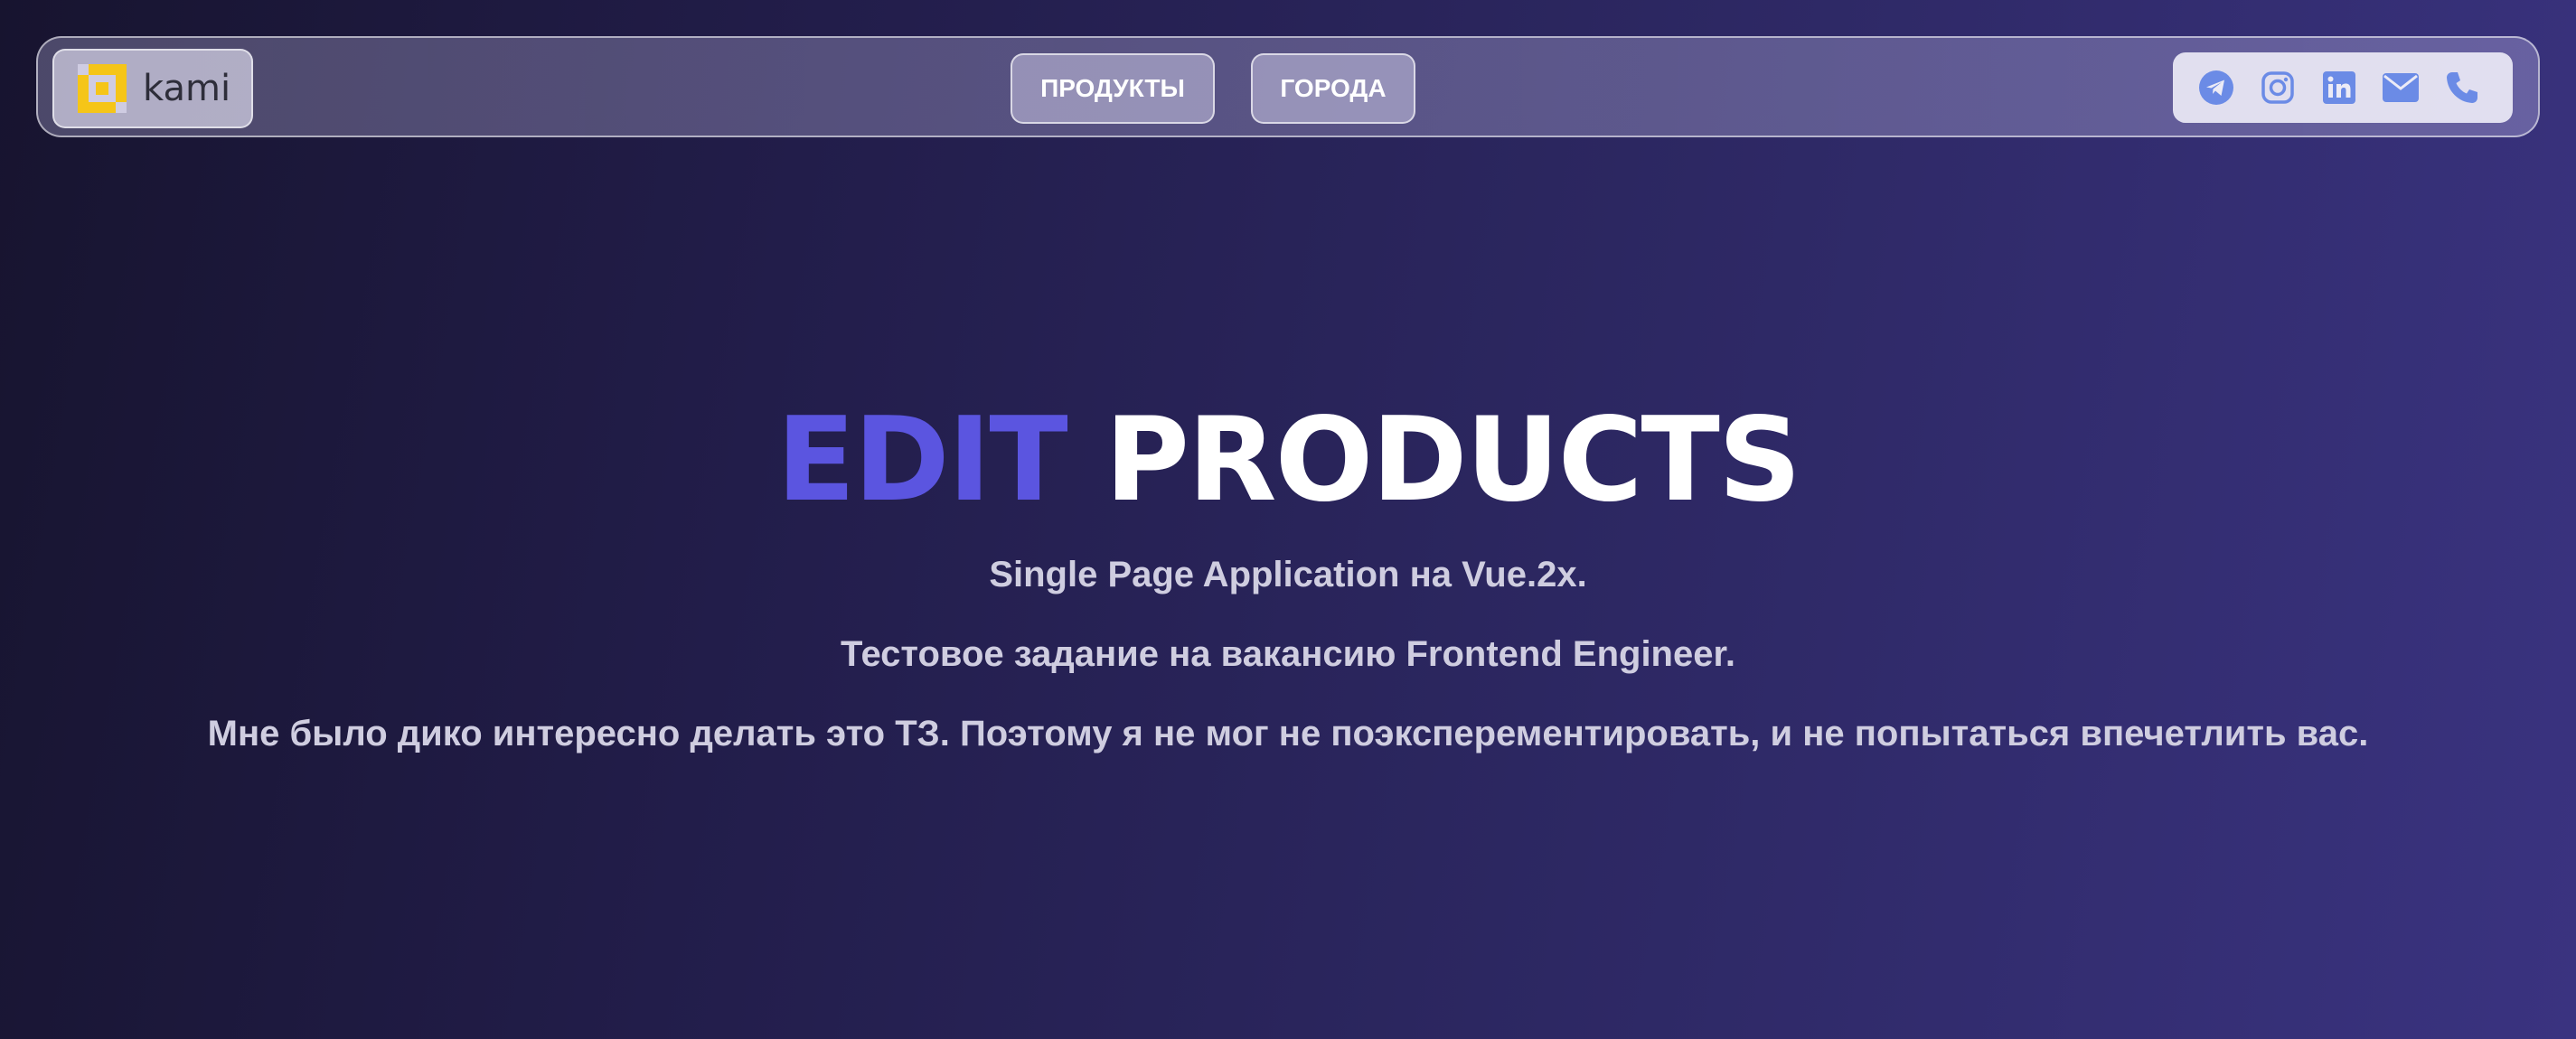 This screenshot has height=1039, width=2576. Describe the element at coordinates (2339, 88) in the screenshot. I see `linkedin-icon` at that location.